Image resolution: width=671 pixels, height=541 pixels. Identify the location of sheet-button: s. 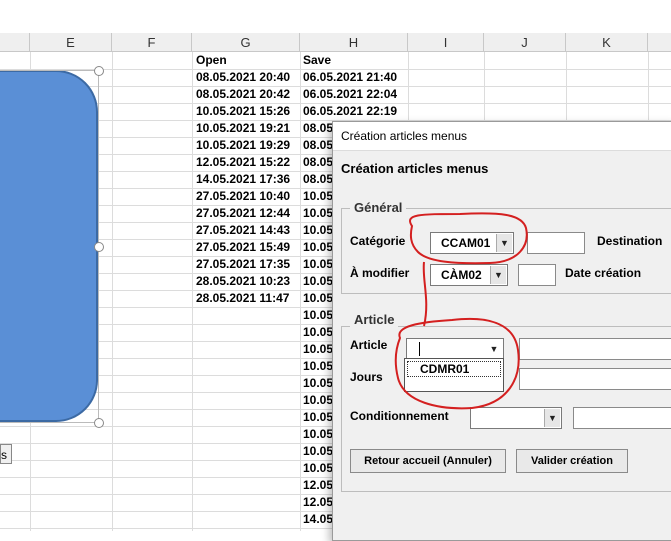
(6, 454).